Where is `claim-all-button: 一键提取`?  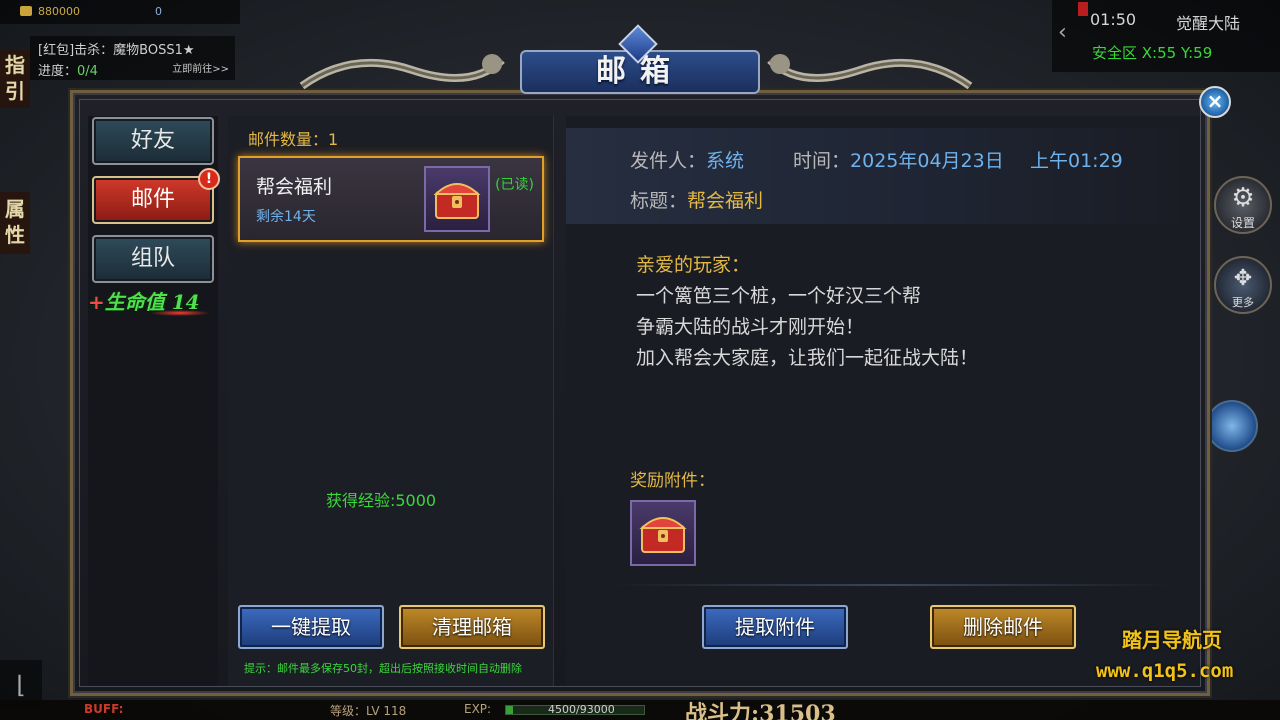
claim-all-button: 一键提取 is located at coordinates (311, 627).